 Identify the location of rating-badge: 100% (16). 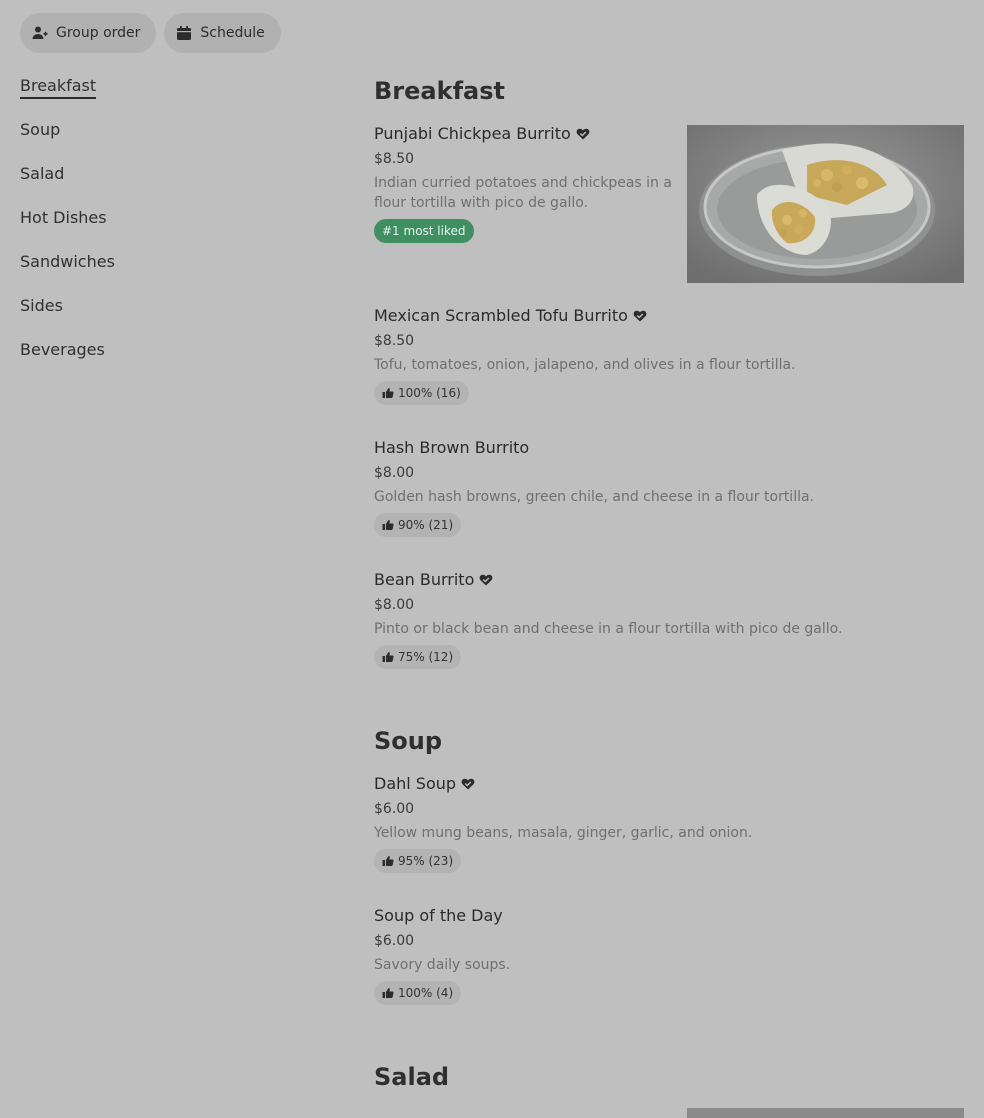
(421, 393).